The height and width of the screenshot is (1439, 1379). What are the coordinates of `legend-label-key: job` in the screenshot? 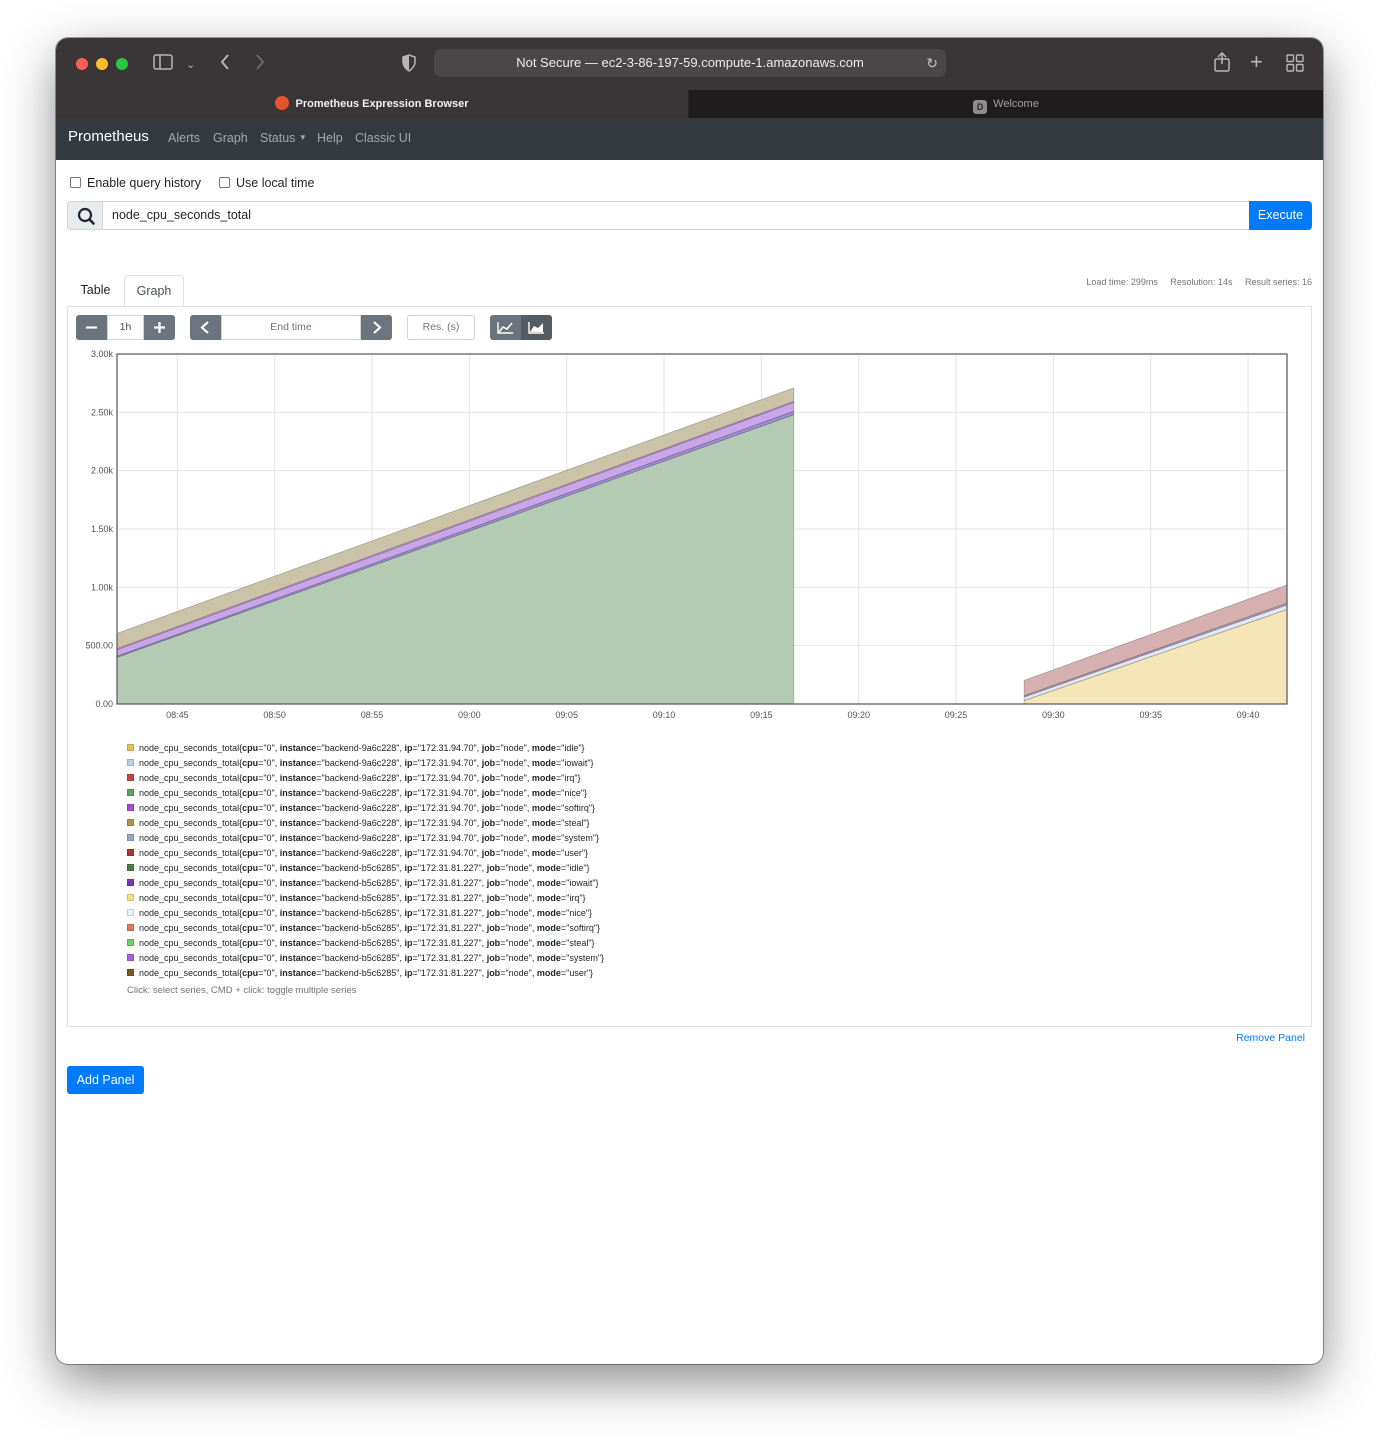 It's located at (488, 823).